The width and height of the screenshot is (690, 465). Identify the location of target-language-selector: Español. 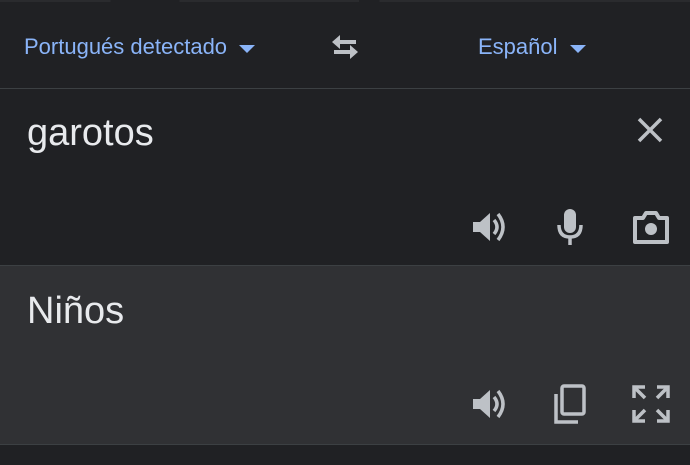
(532, 47).